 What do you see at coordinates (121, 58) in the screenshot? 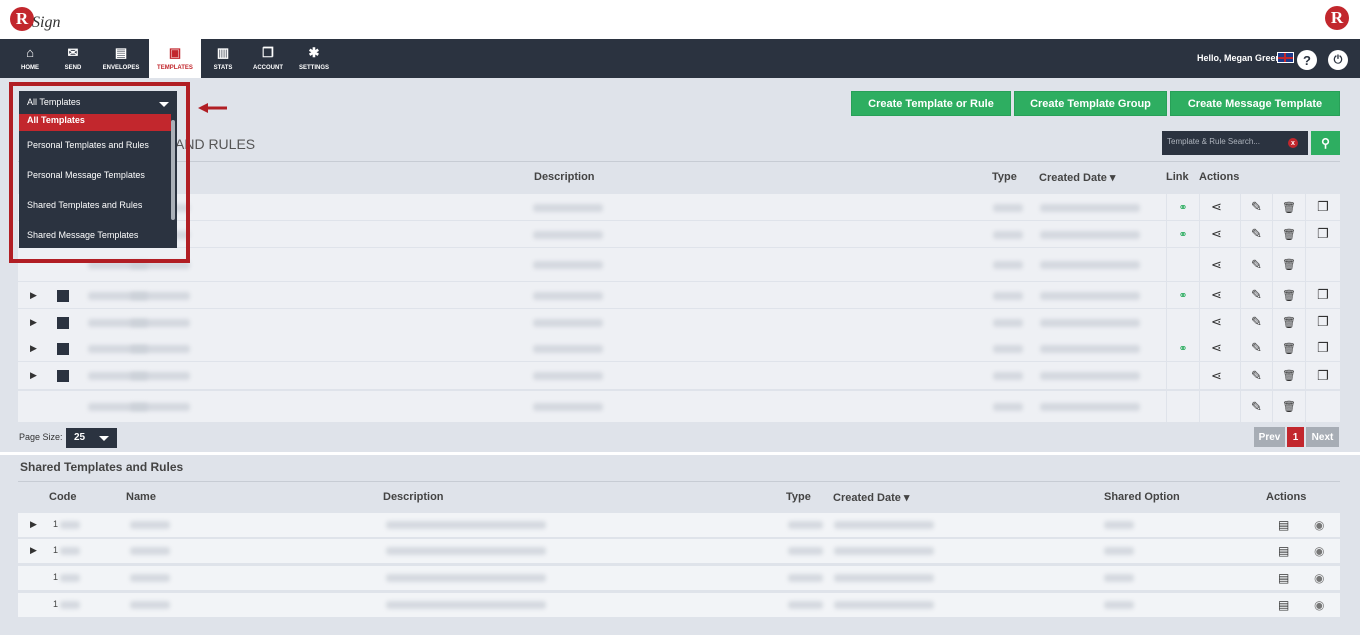
I see `nav-envelopes: ▤ ENVELOPES` at bounding box center [121, 58].